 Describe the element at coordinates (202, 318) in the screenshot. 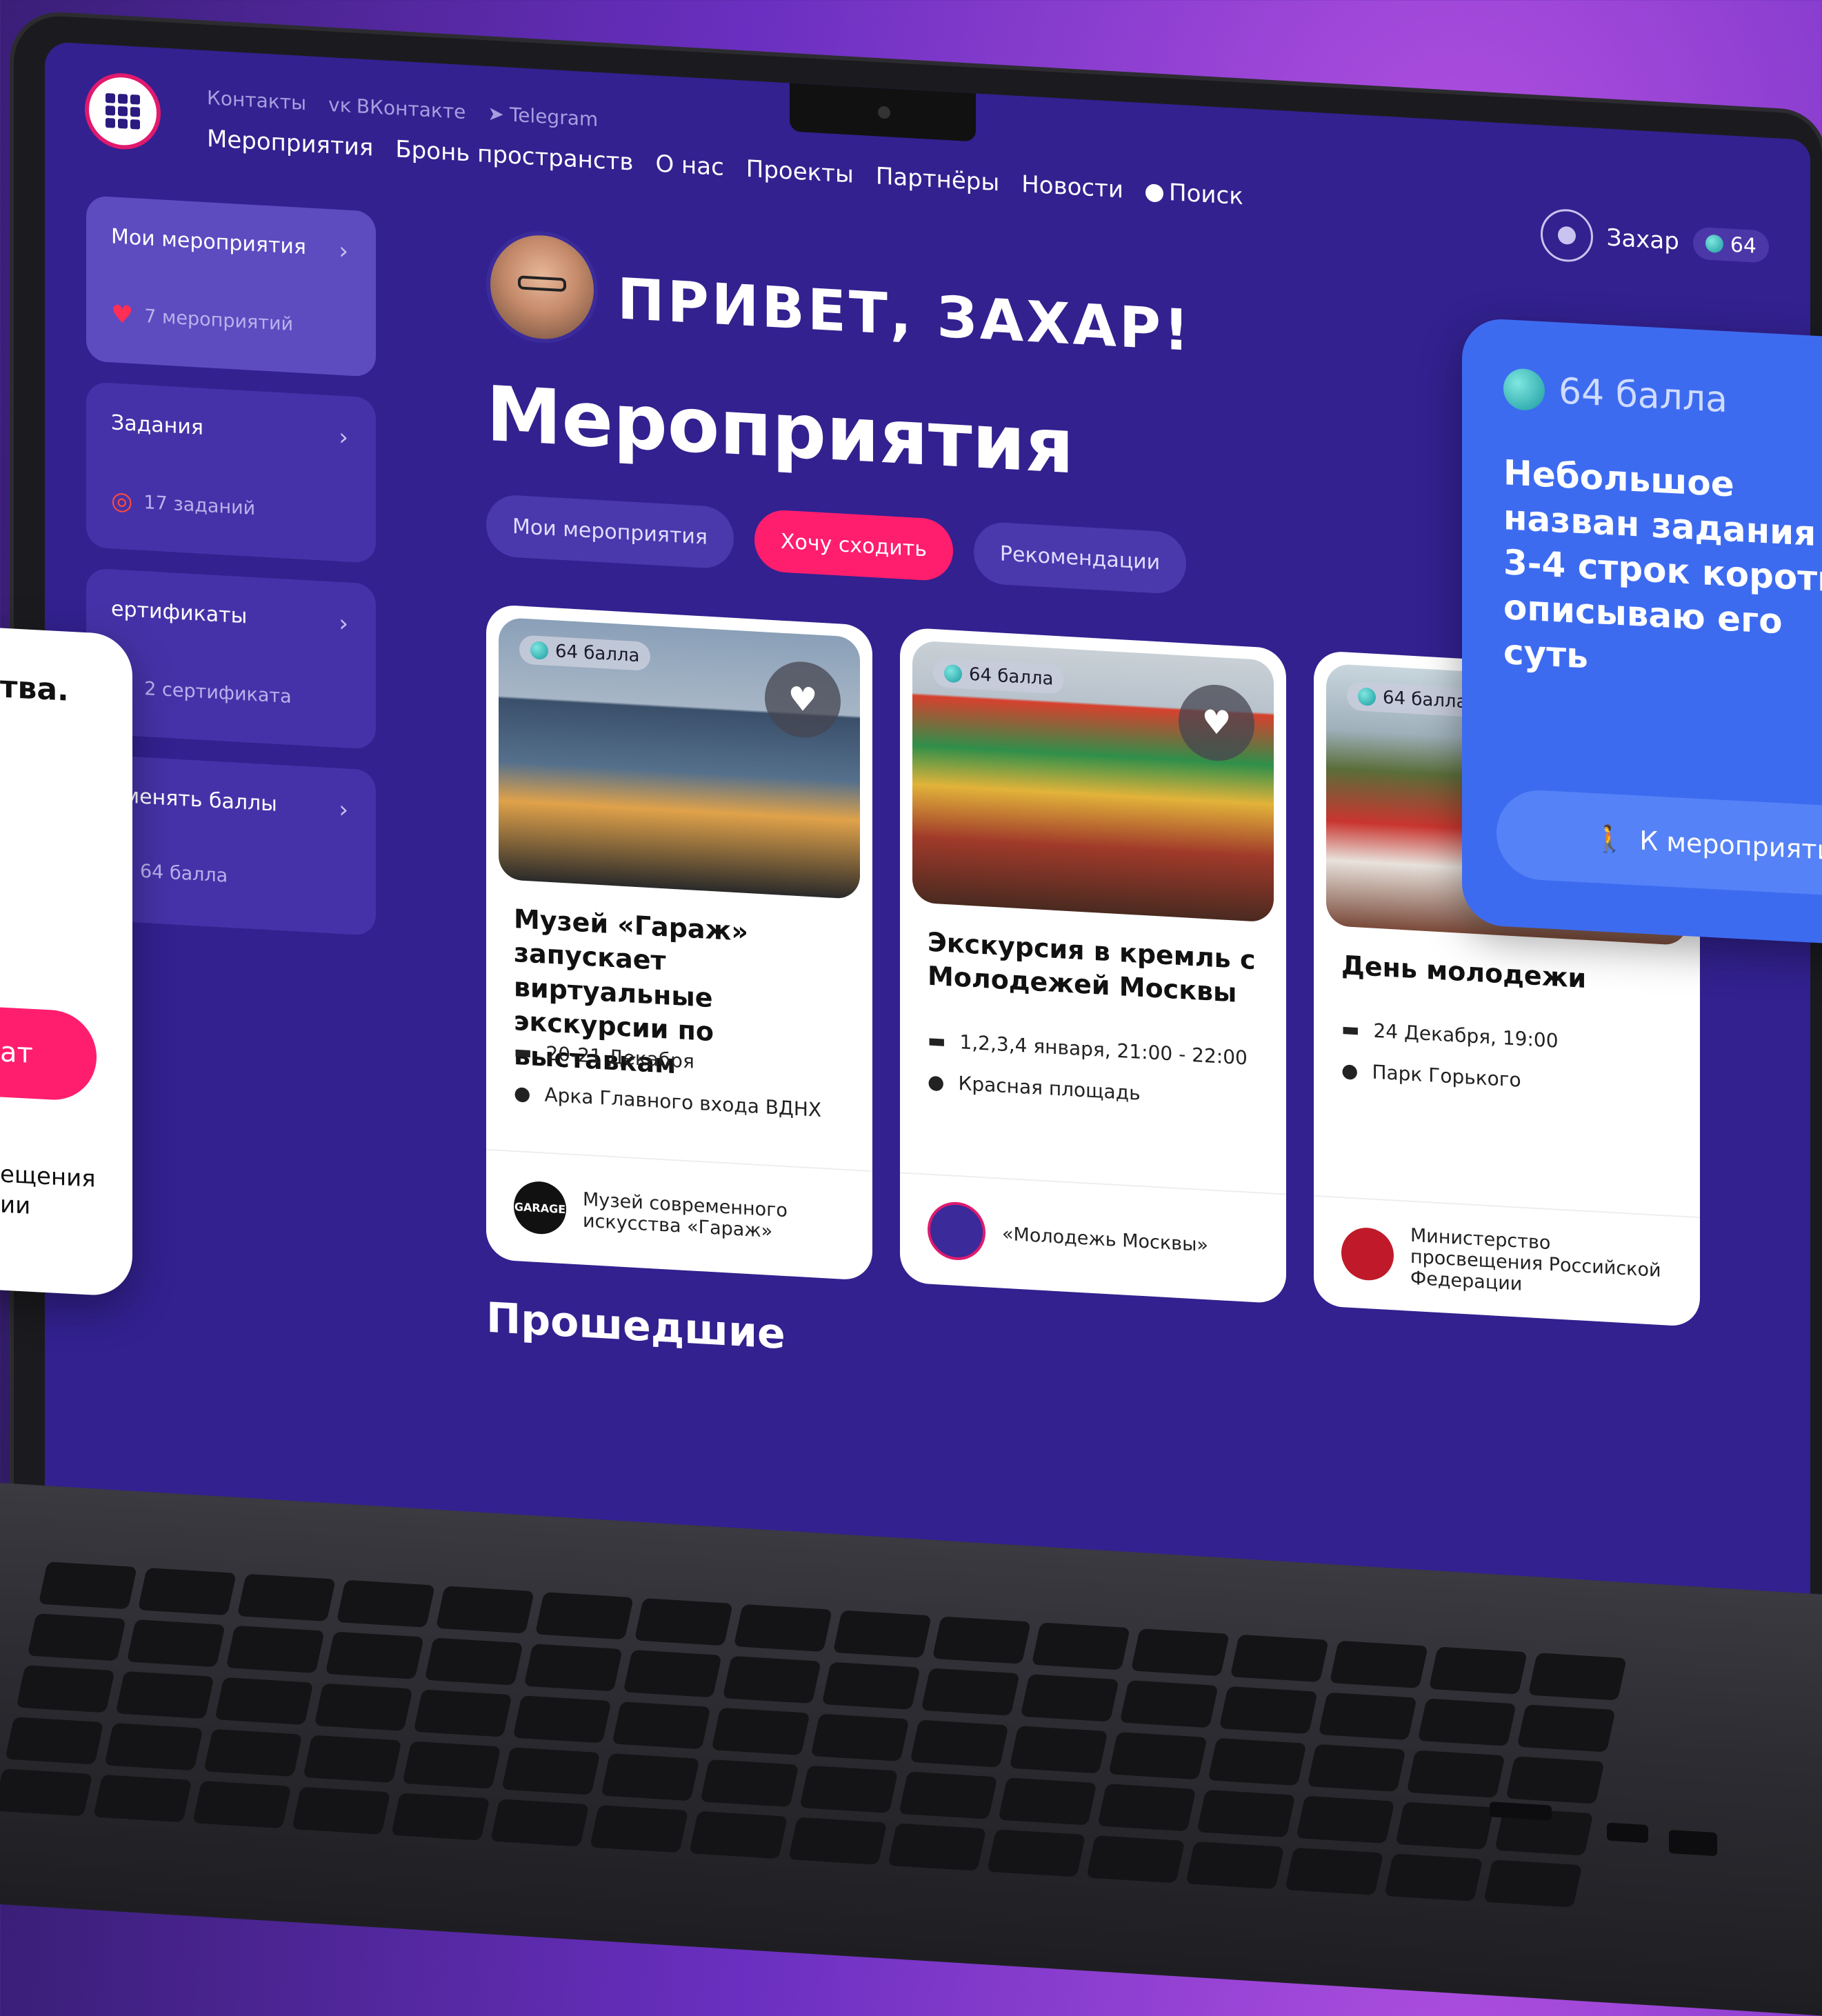

I see `sidebar-item-sub: ♥ 7 мероприятий` at that location.